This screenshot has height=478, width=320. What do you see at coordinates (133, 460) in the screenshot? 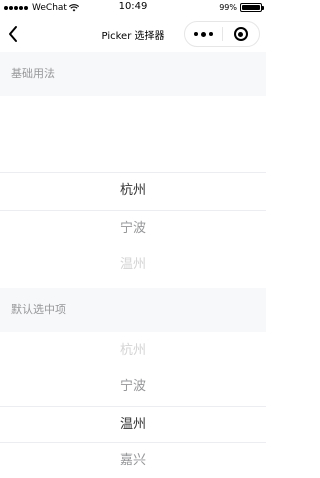
I see `picker-option: 嘉兴` at bounding box center [133, 460].